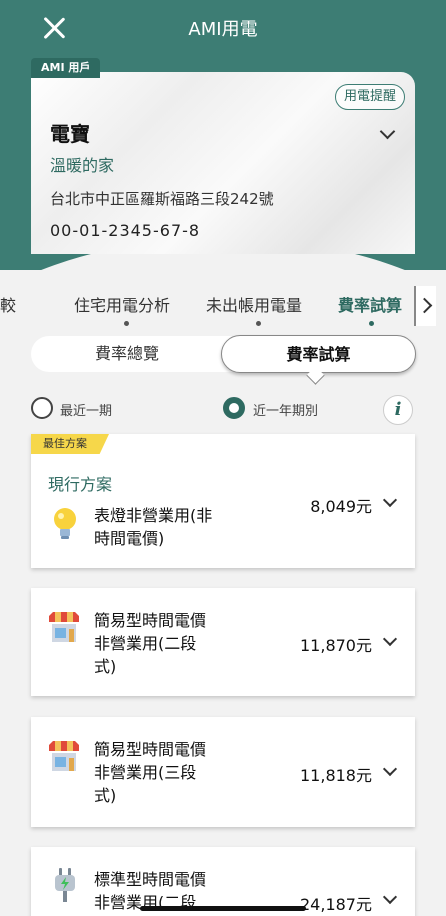  What do you see at coordinates (341, 506) in the screenshot?
I see `plan-price: 8,049元` at bounding box center [341, 506].